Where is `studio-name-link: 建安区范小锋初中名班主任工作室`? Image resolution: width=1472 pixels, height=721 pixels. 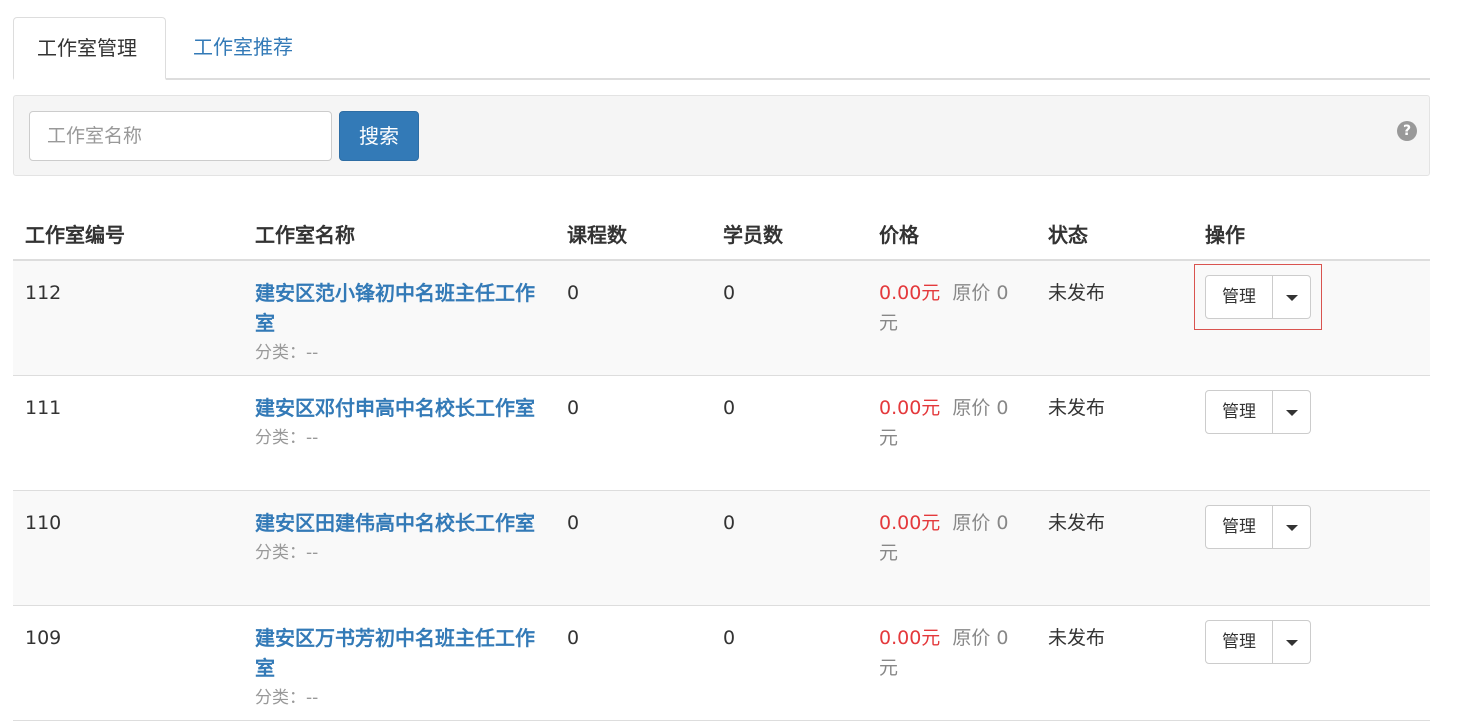 studio-name-link: 建安区范小锋初中名班主任工作室 is located at coordinates (397, 308).